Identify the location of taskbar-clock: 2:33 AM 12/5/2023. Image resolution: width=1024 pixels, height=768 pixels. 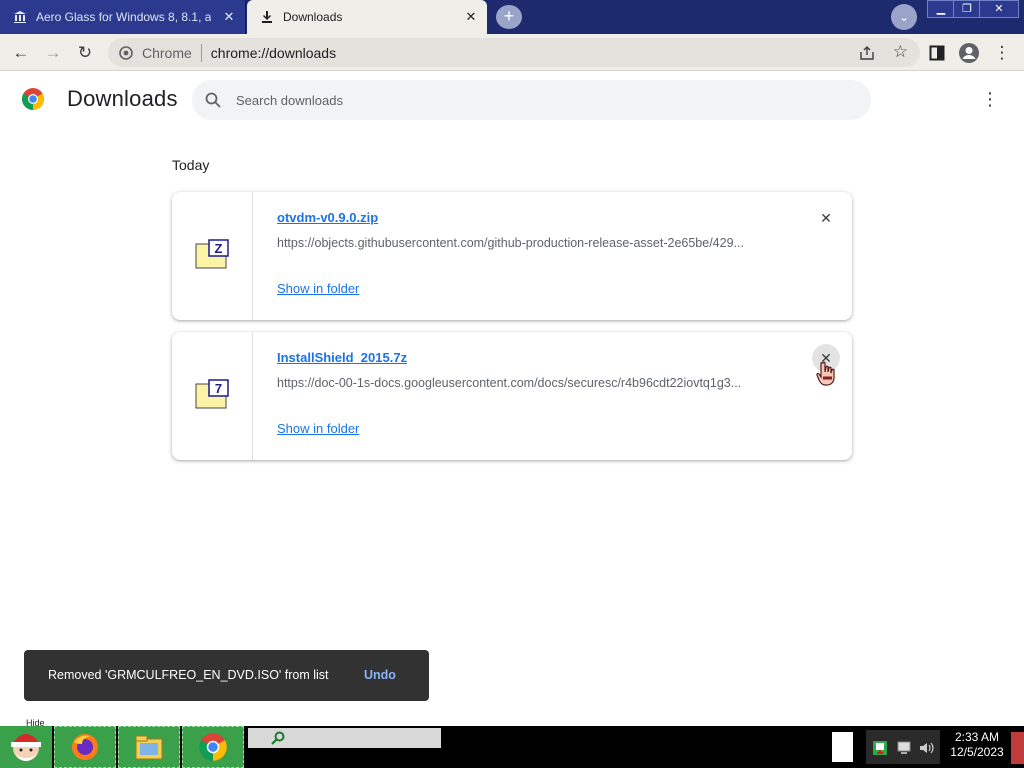
(977, 745).